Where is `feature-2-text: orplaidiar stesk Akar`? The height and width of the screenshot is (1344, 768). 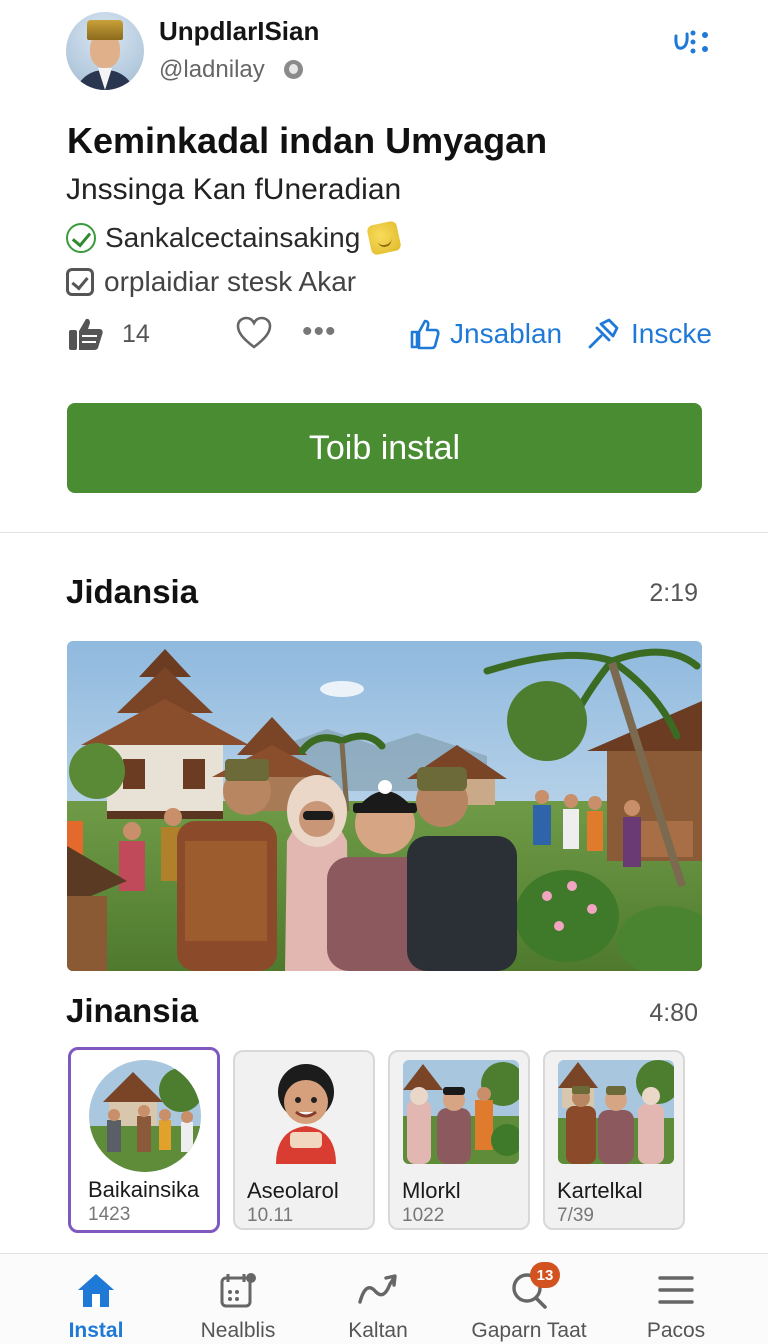 feature-2-text: orplaidiar stesk Akar is located at coordinates (230, 281).